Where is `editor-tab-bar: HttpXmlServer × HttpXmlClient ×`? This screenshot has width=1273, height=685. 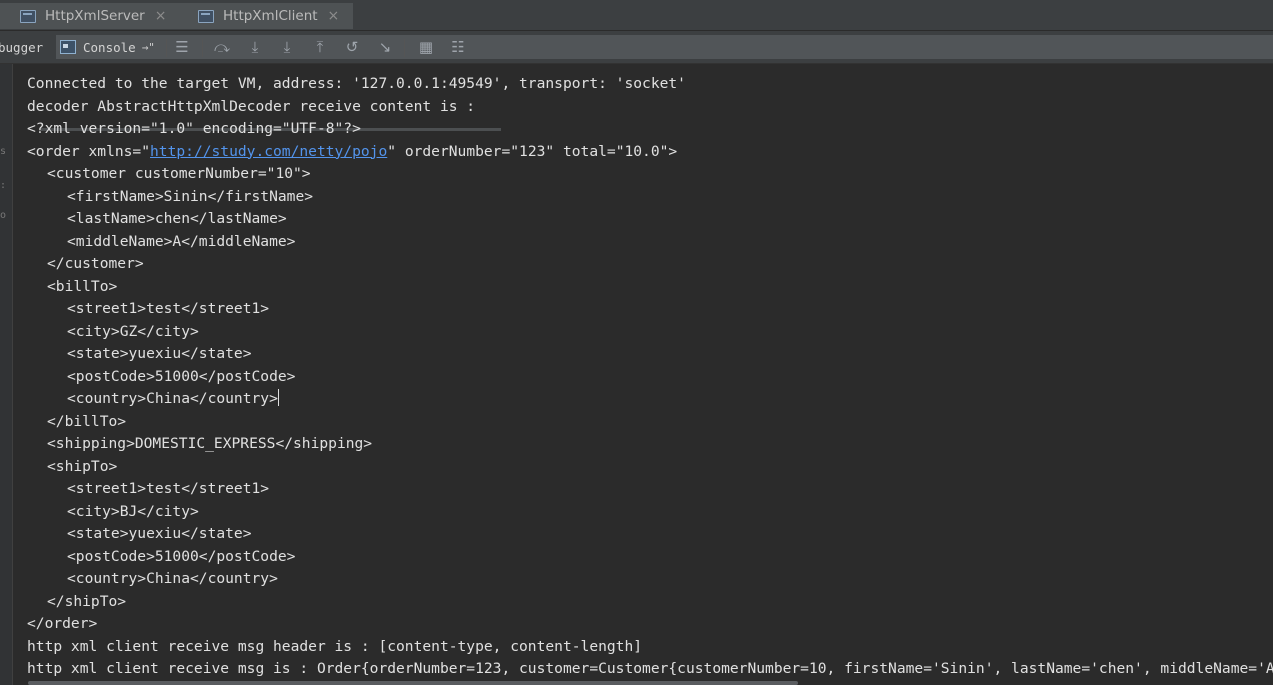 editor-tab-bar: HttpXmlServer × HttpXmlClient × is located at coordinates (636, 15).